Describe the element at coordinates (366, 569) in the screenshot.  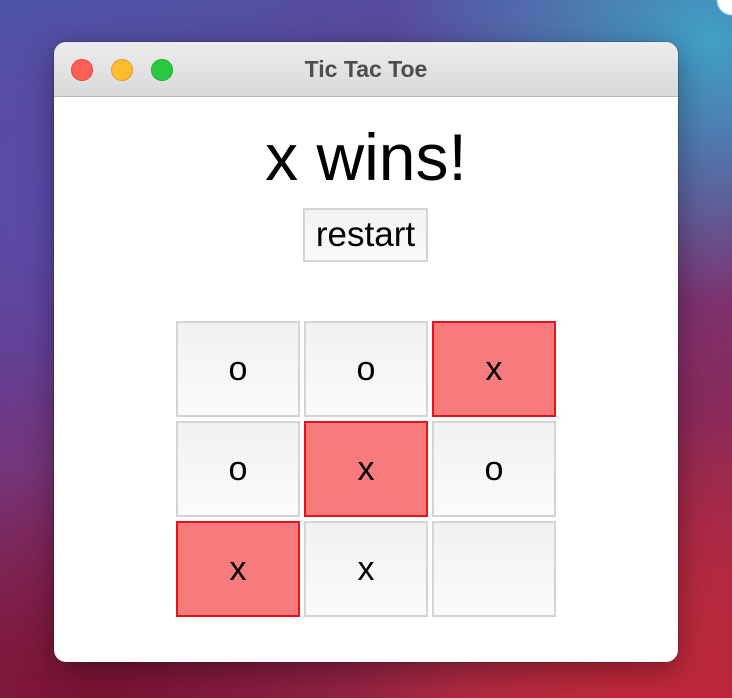
I see `board-cell-r2-c1: x` at that location.